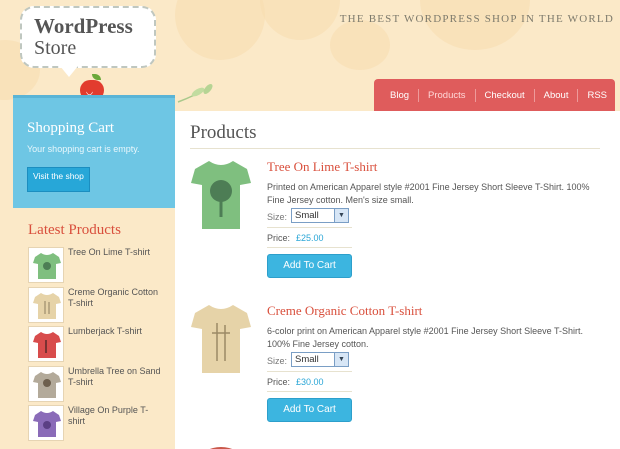 The height and width of the screenshot is (449, 620). What do you see at coordinates (344, 311) in the screenshot?
I see `product-title-link: Creme Organic Cotton T-shirt` at bounding box center [344, 311].